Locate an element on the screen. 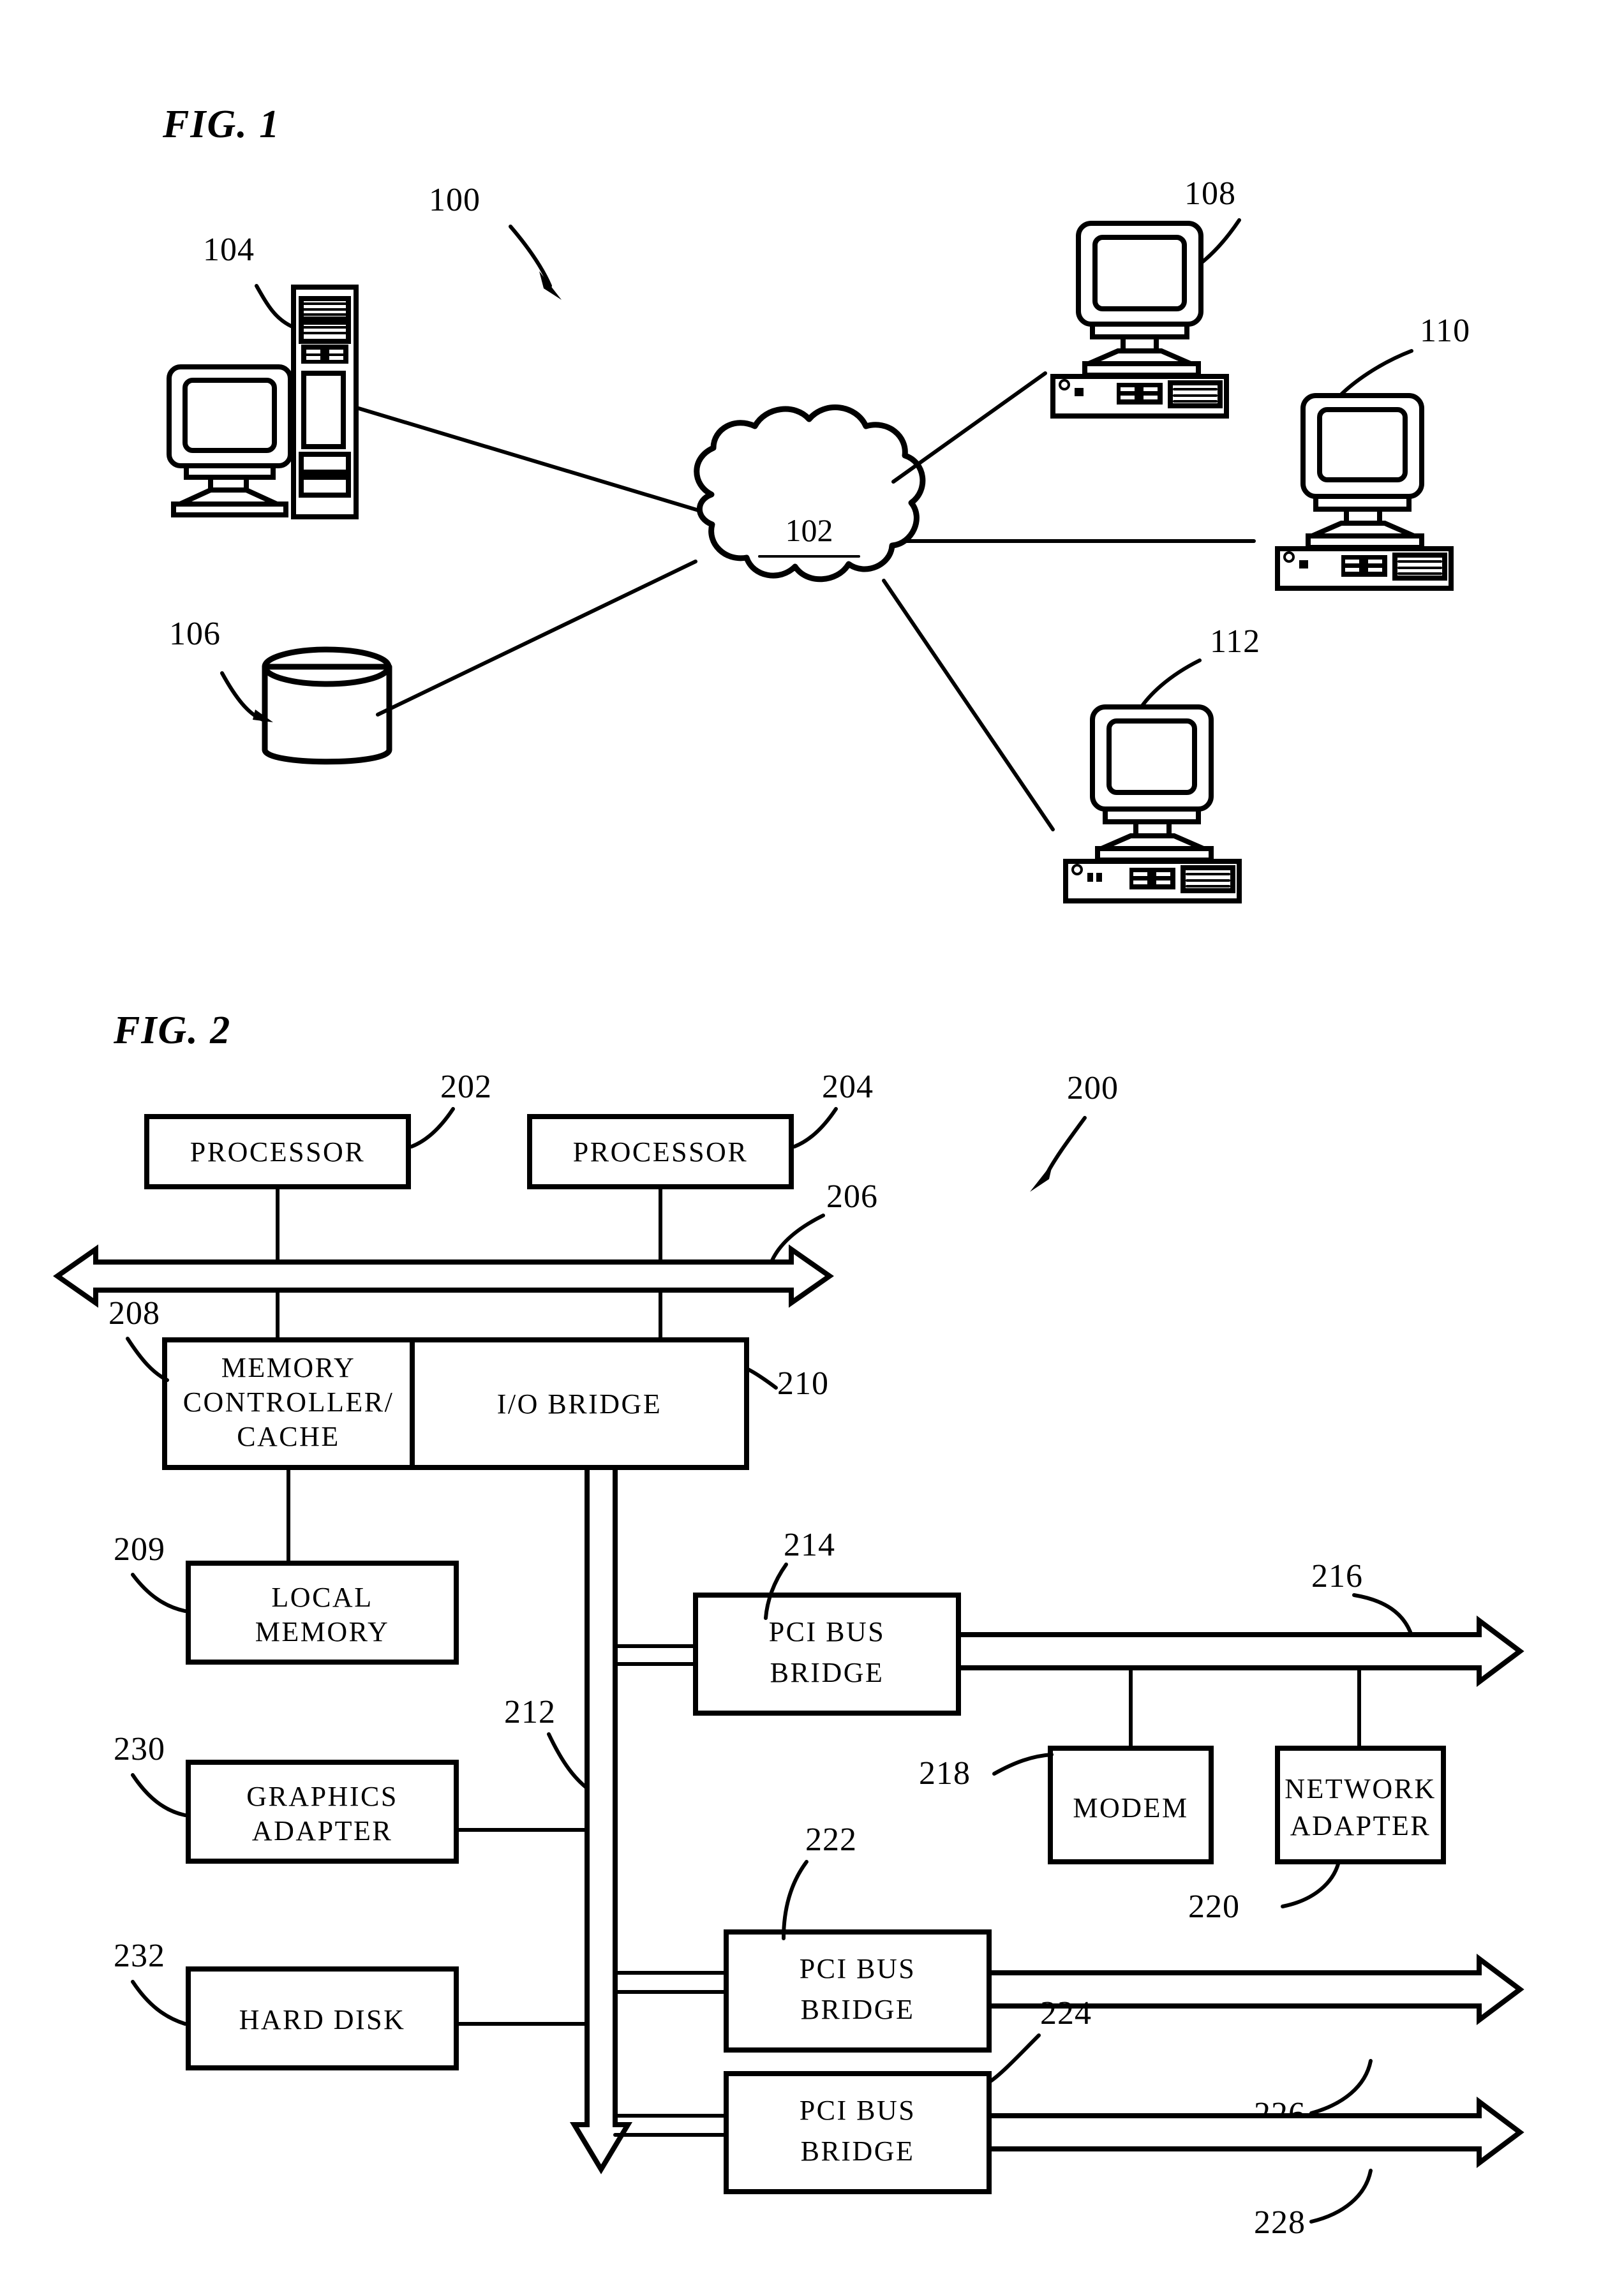  ref-label-222: 222 is located at coordinates (831, 1840).